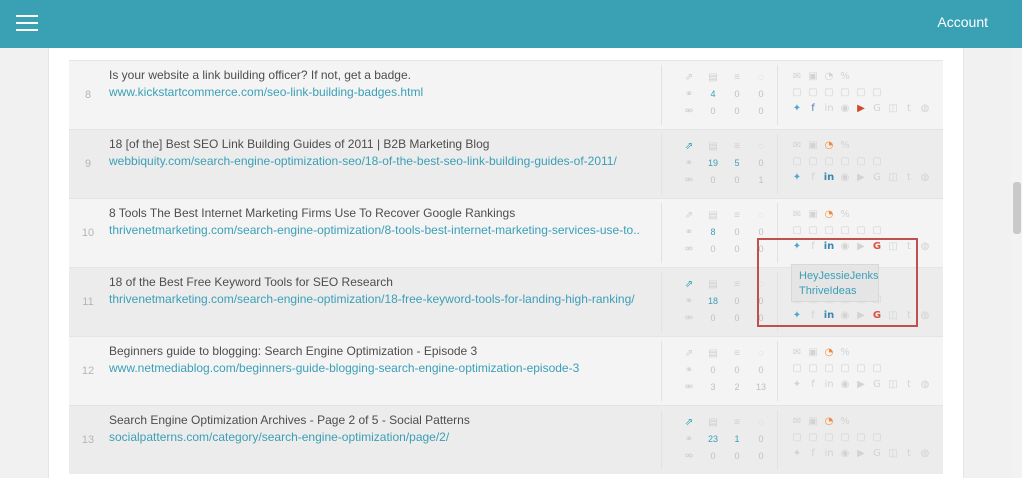 Image resolution: width=1022 pixels, height=478 pixels. I want to click on row-number: 10, so click(88, 233).